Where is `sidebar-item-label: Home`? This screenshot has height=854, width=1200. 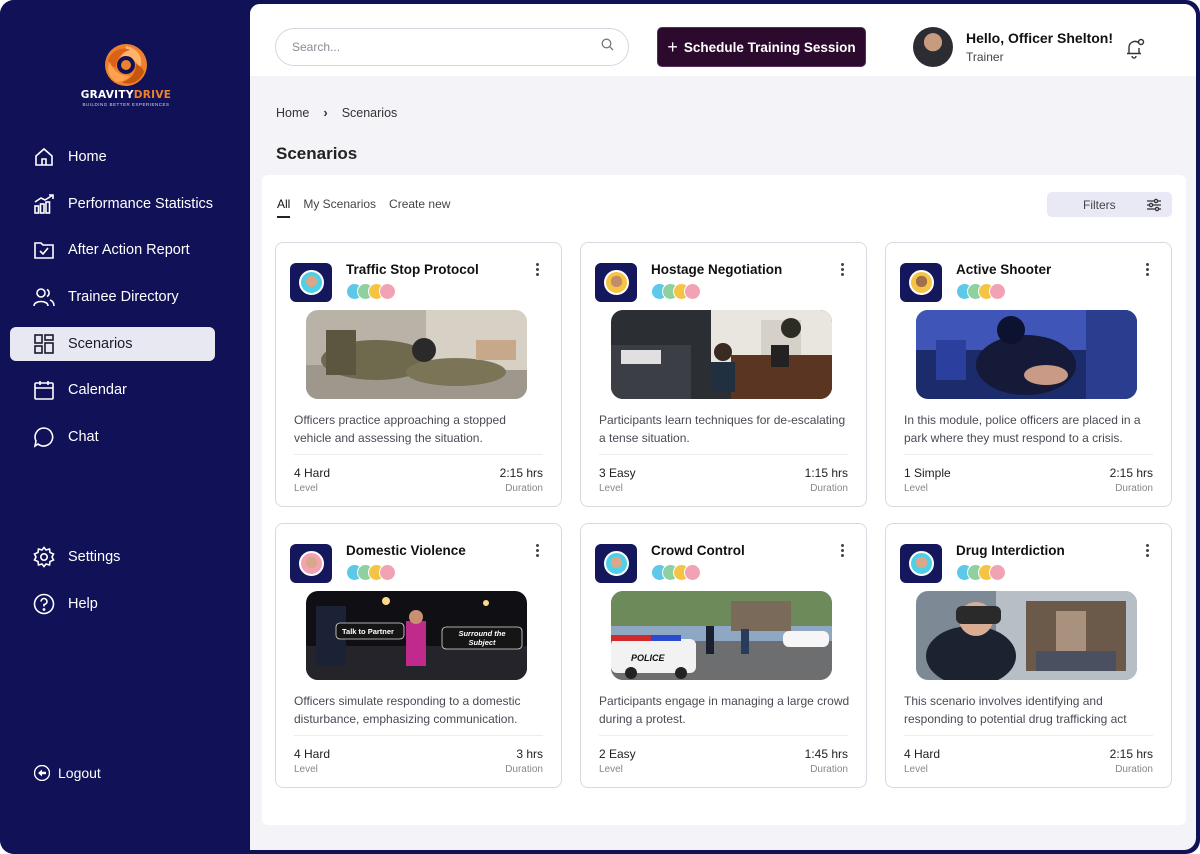 sidebar-item-label: Home is located at coordinates (87, 157).